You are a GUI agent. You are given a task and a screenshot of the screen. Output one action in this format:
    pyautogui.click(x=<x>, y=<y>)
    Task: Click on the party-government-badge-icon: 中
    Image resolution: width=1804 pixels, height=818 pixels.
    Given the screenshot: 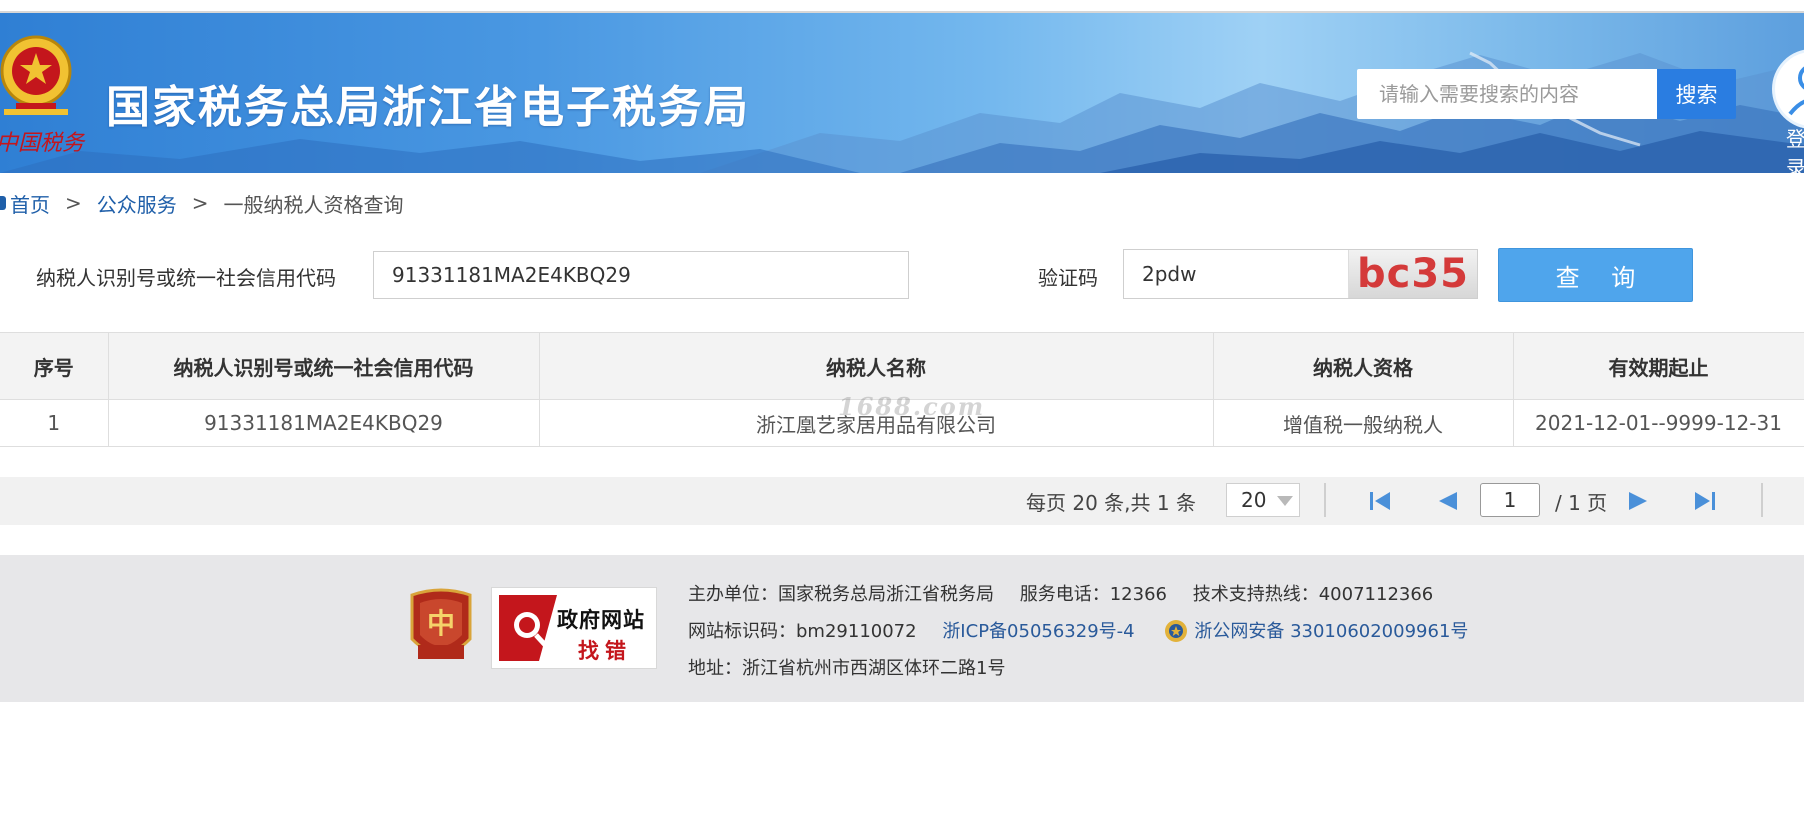 What is the action you would take?
    pyautogui.click(x=441, y=628)
    